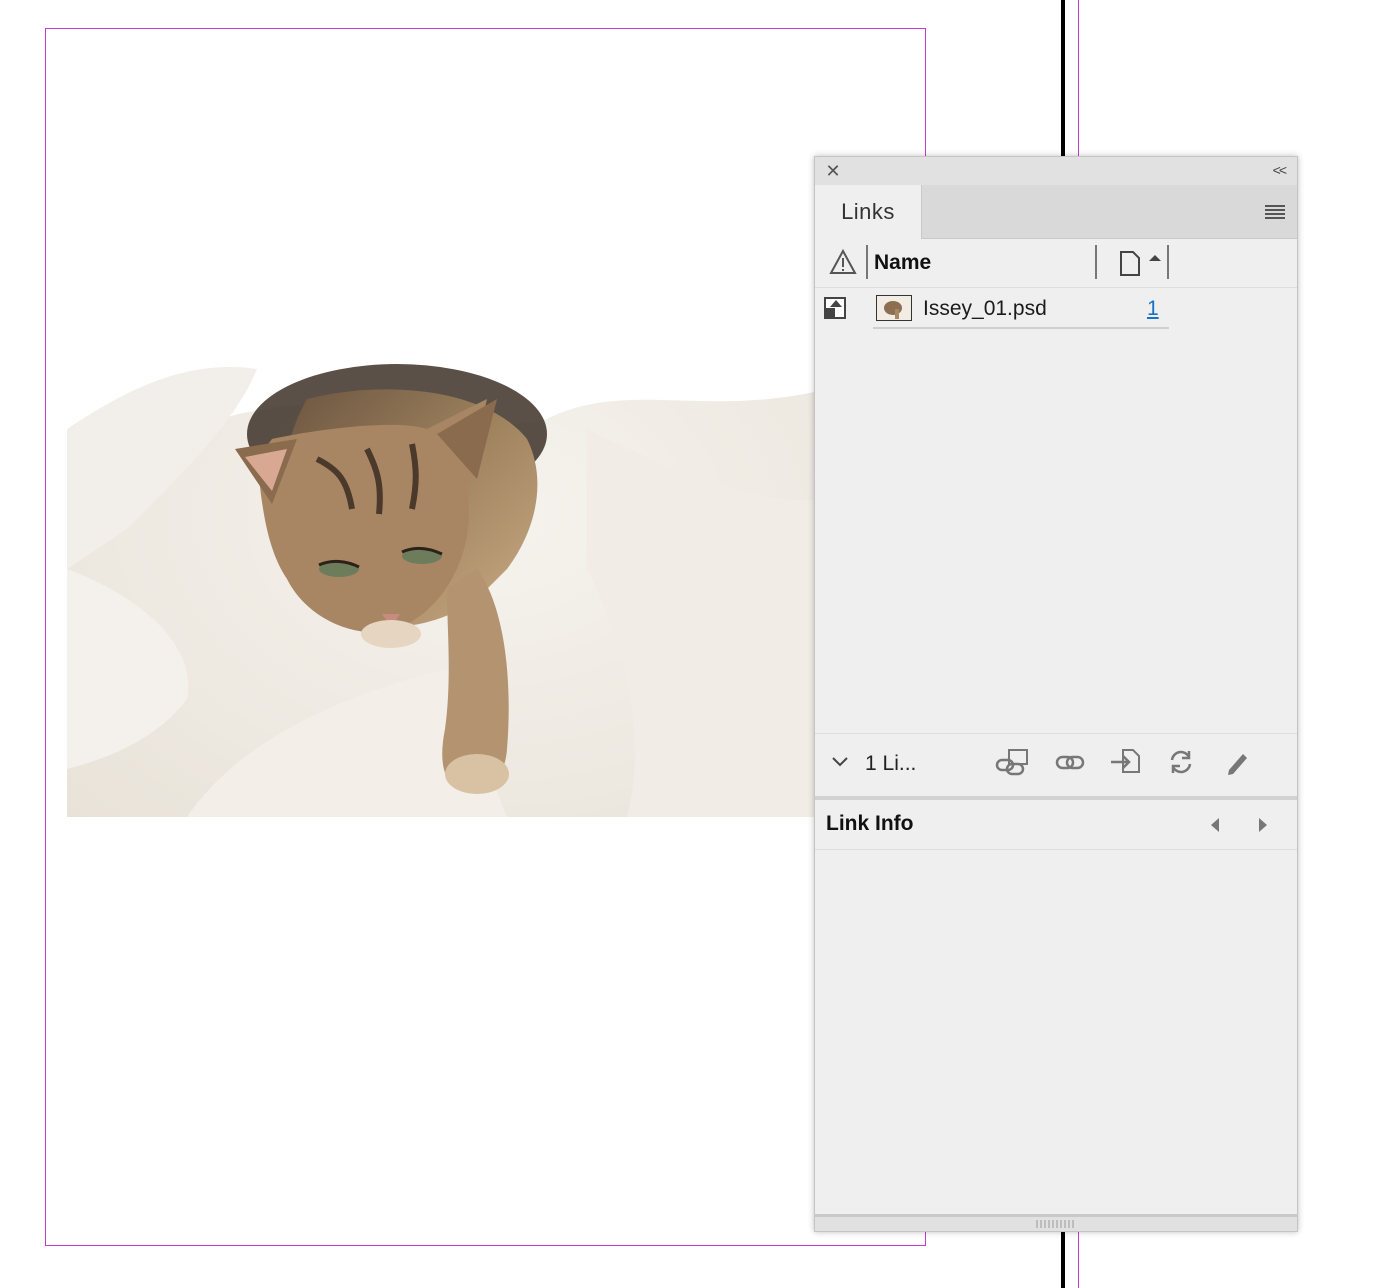  What do you see at coordinates (1012, 762) in the screenshot?
I see `relink-from-cc-icon` at bounding box center [1012, 762].